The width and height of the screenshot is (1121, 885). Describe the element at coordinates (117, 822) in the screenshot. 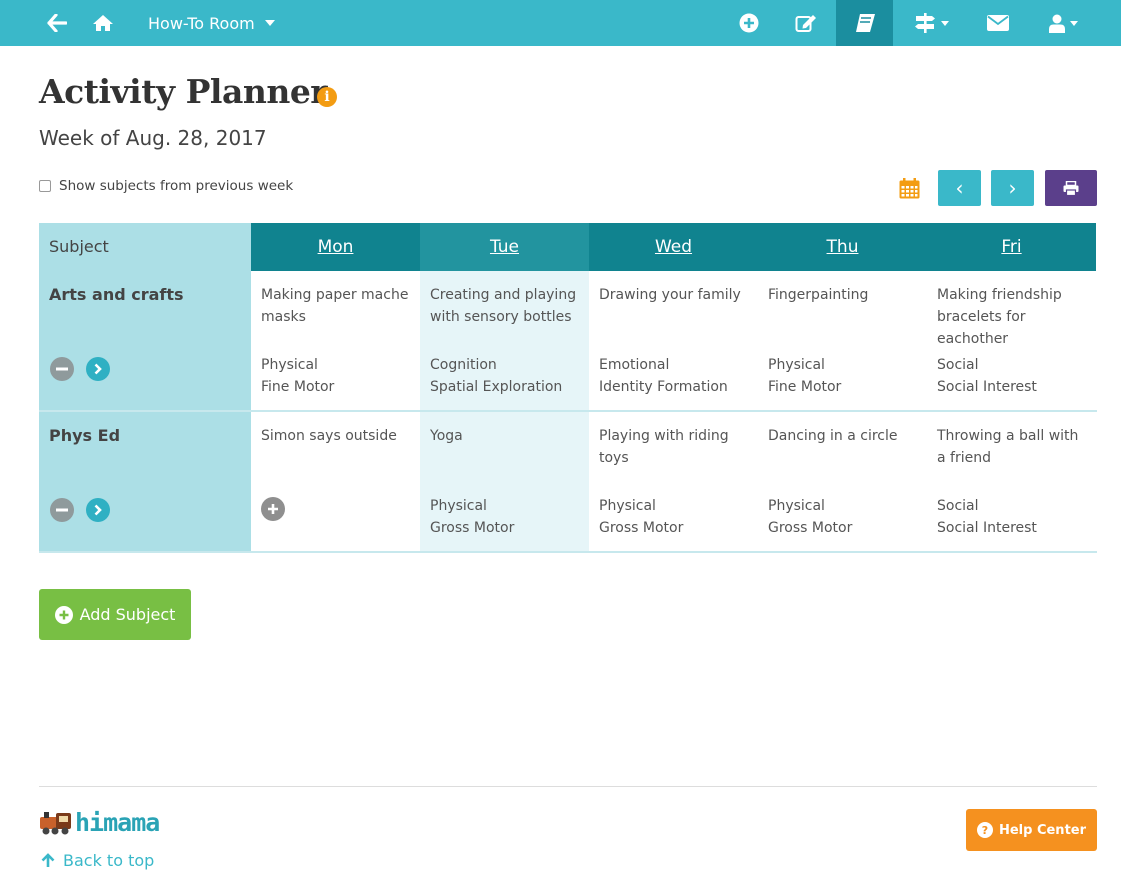

I see `logo-text: himama` at that location.